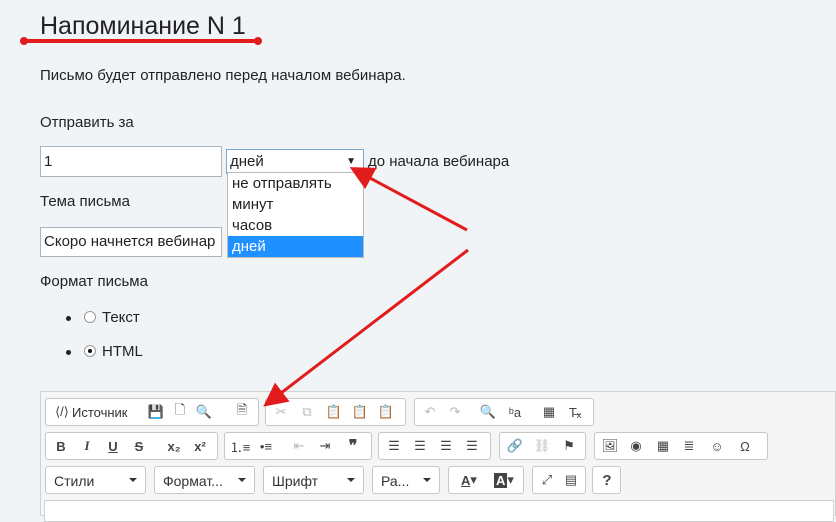 The image size is (836, 522). Describe the element at coordinates (113, 446) in the screenshot. I see `underline-icon: U` at that location.